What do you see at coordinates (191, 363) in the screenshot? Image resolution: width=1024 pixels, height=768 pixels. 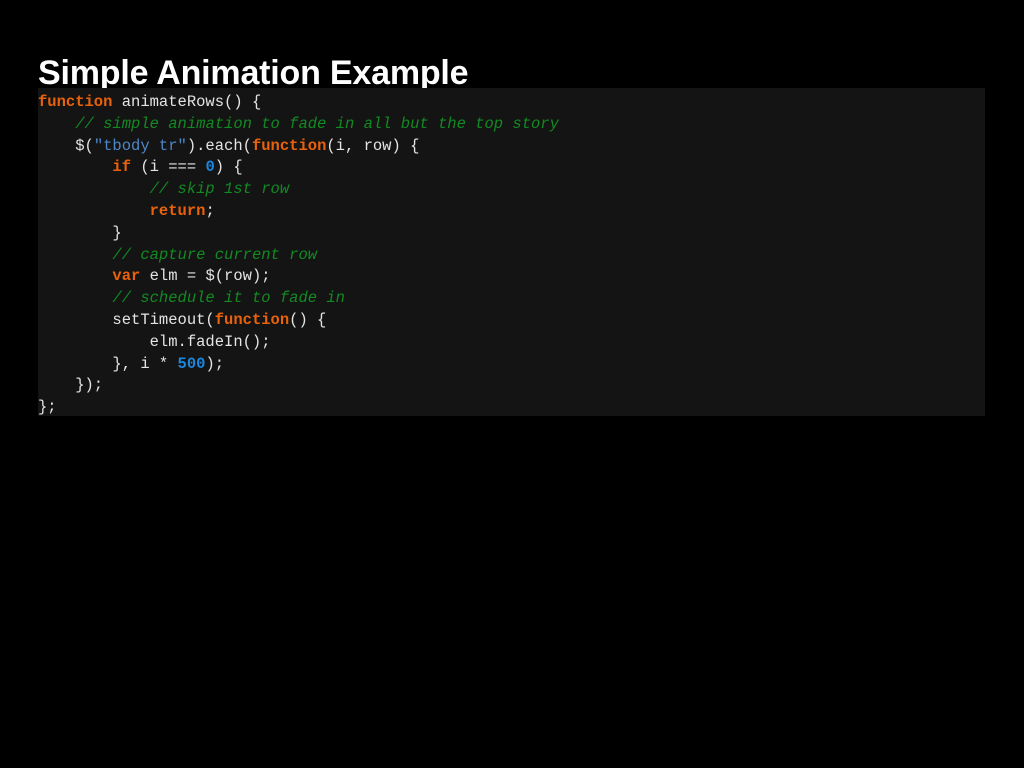 I see `code-token-number: 500` at bounding box center [191, 363].